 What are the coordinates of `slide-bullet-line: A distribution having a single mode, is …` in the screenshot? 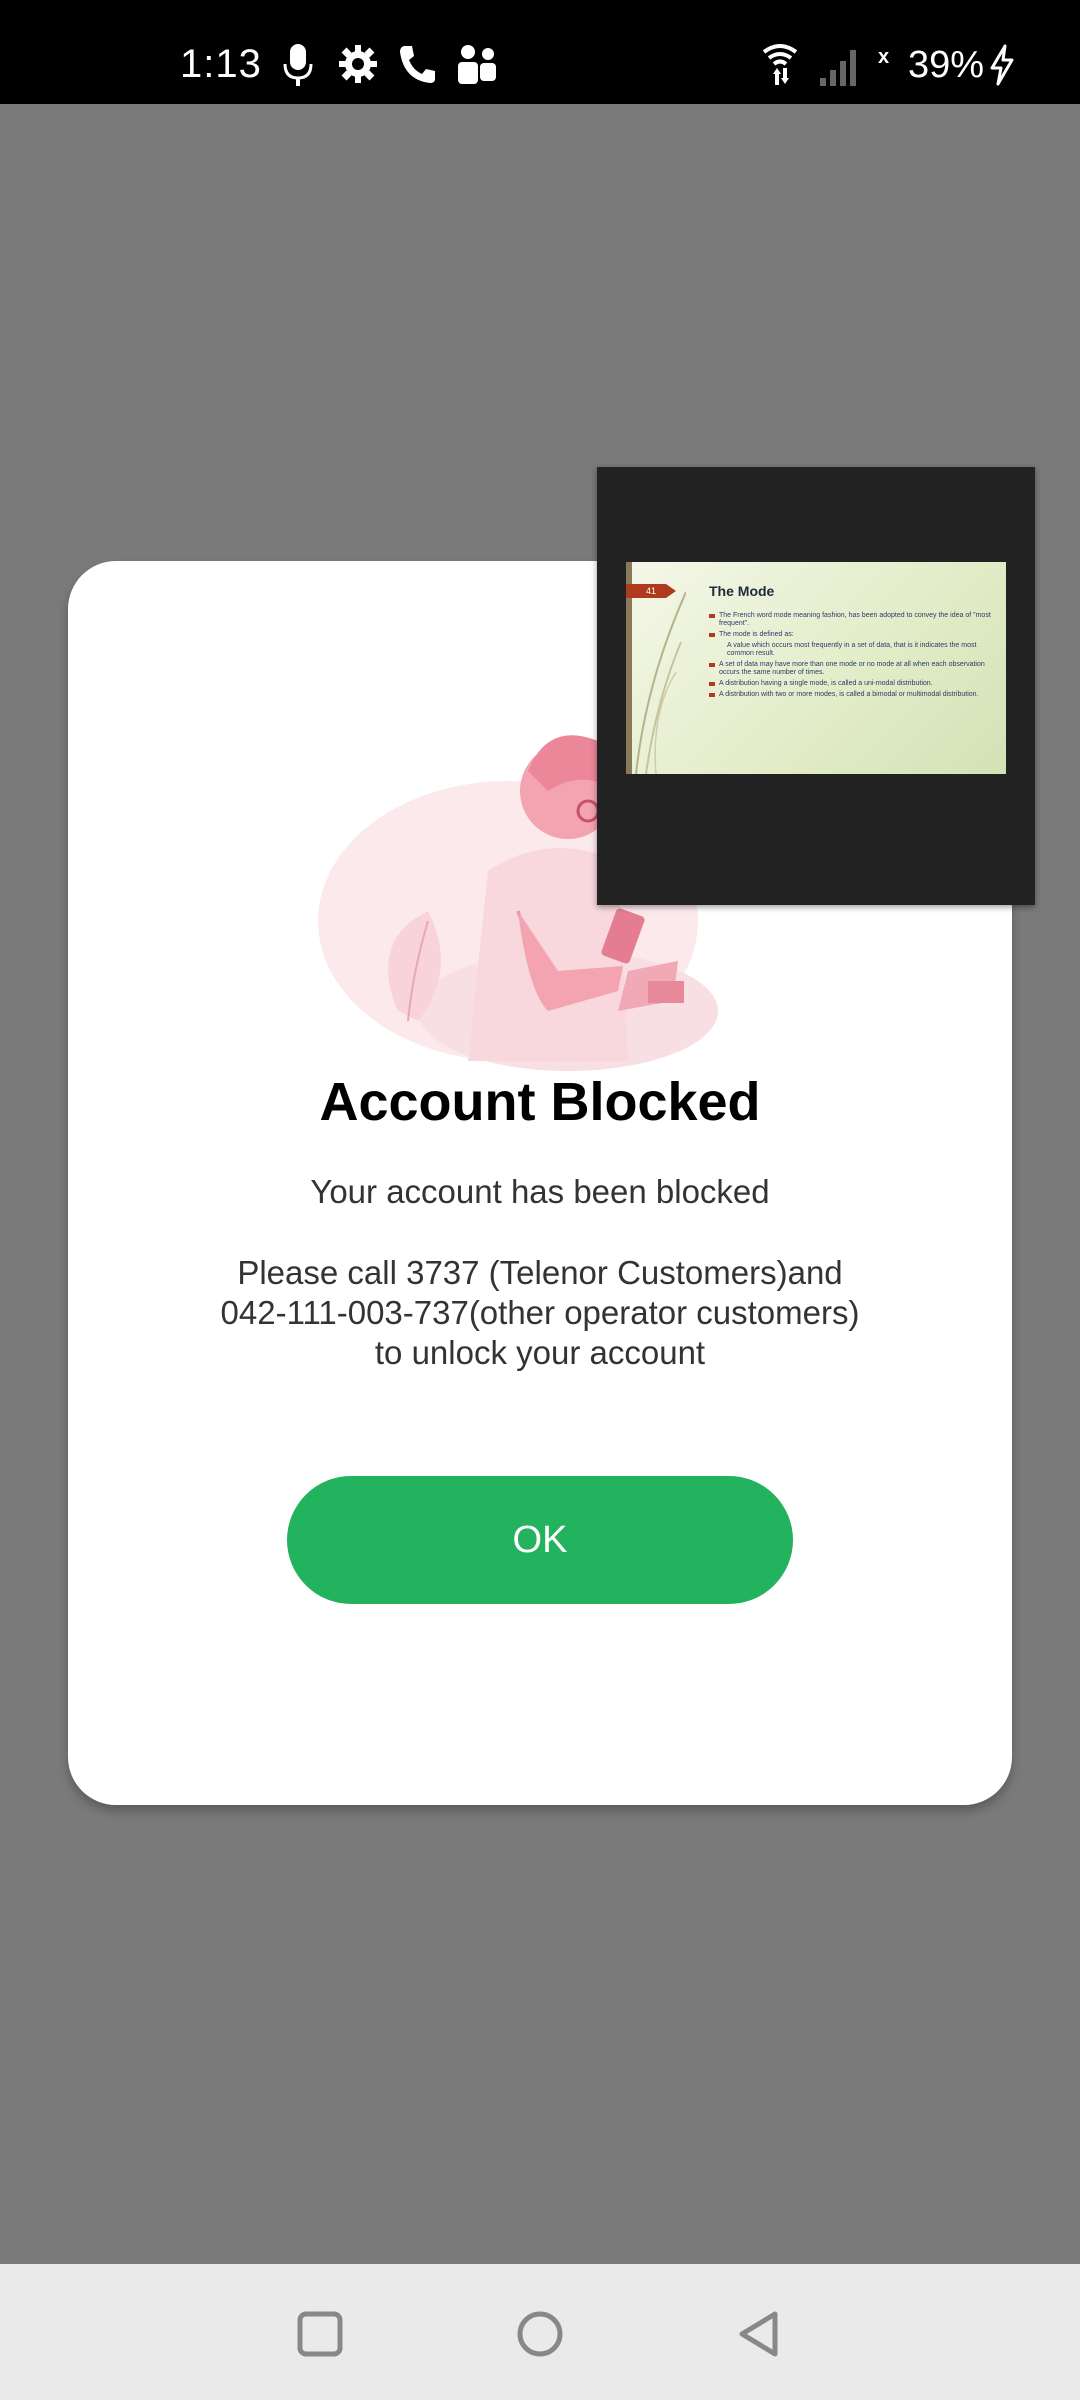 It's located at (854, 684).